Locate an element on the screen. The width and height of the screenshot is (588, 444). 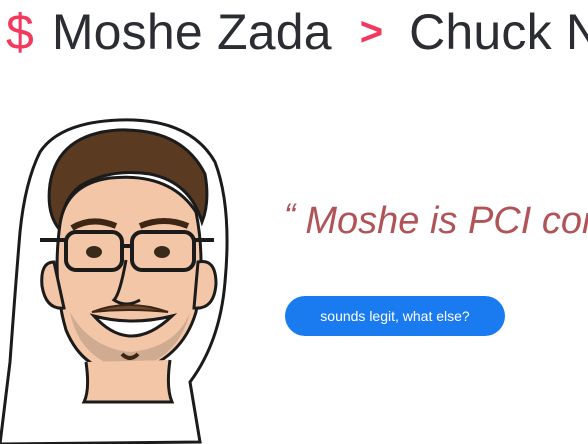
next-fact-button: sounds legit, what else? is located at coordinates (395, 316).